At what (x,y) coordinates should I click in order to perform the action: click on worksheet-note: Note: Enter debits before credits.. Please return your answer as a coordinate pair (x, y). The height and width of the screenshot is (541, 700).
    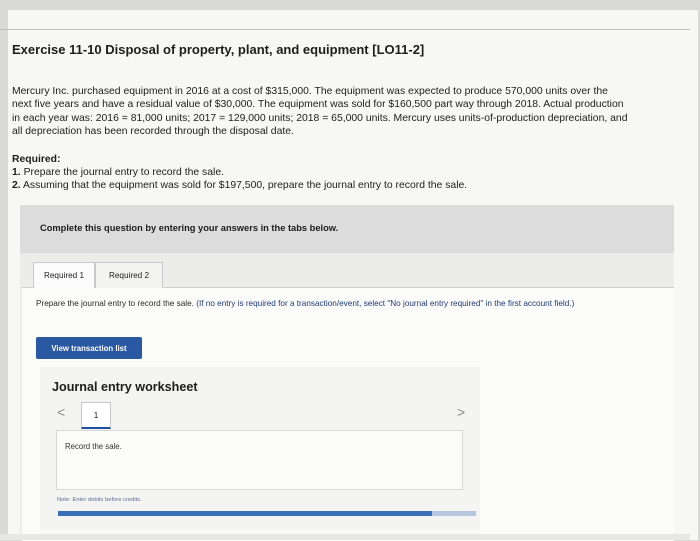
    Looking at the image, I should click on (99, 500).